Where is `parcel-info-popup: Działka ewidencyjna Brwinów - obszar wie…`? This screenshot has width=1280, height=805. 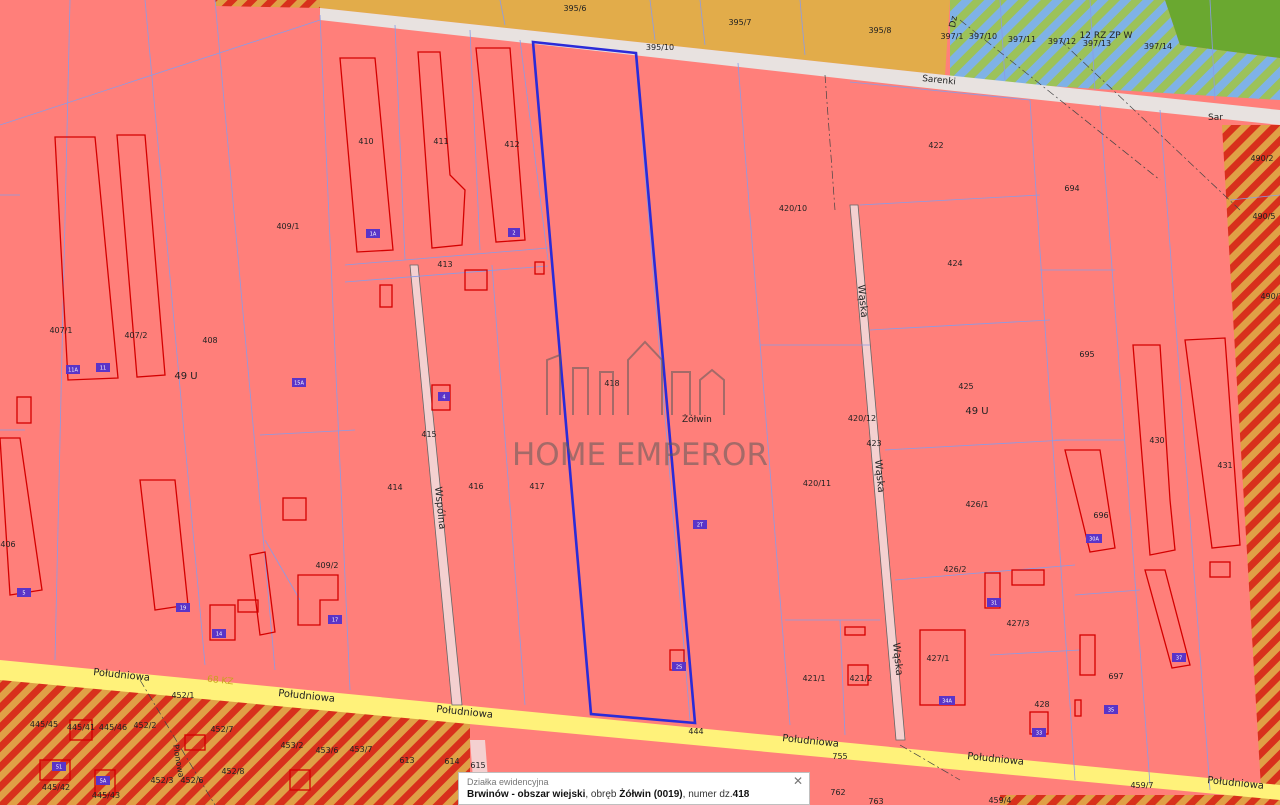 parcel-info-popup: Działka ewidencyjna Brwinów - obszar wie… is located at coordinates (634, 788).